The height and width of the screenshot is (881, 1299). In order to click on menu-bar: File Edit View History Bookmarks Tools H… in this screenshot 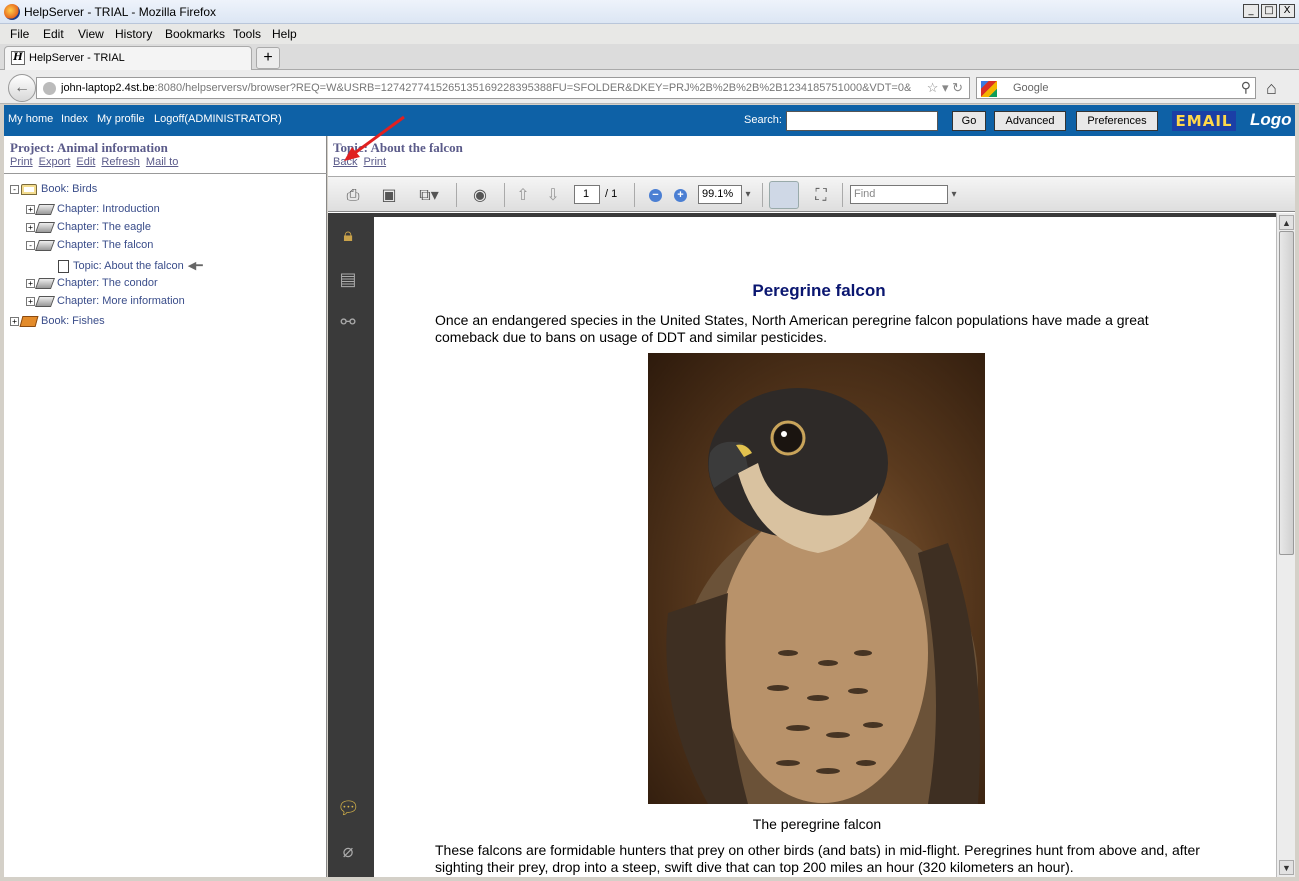, I will do `click(649, 34)`.